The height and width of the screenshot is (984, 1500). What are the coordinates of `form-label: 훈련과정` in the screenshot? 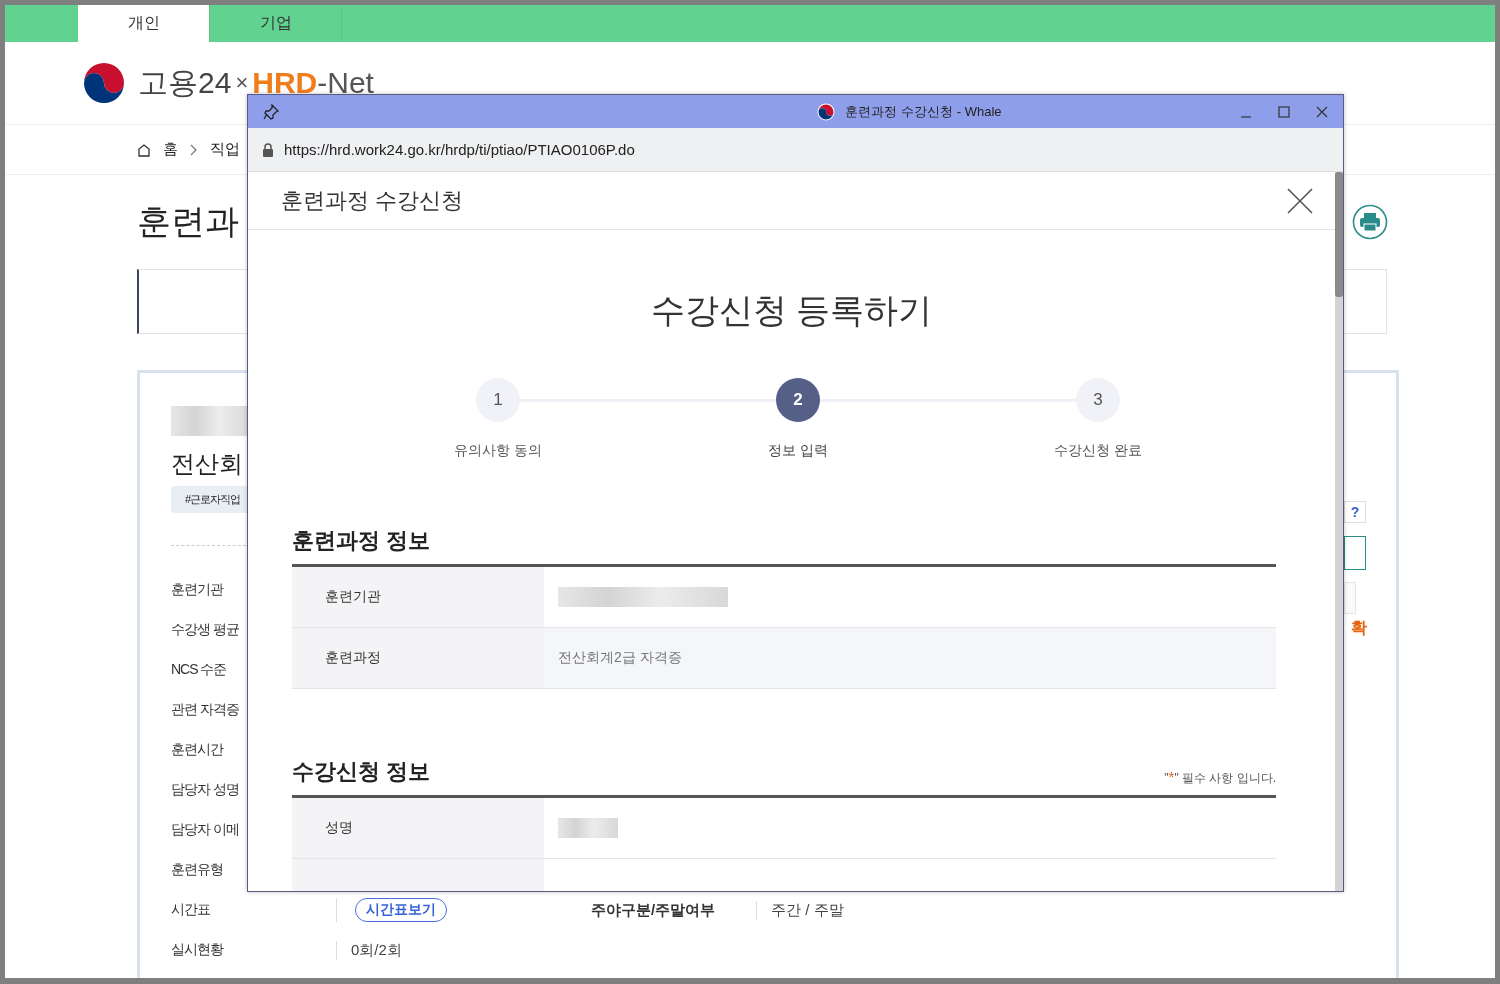 It's located at (353, 658).